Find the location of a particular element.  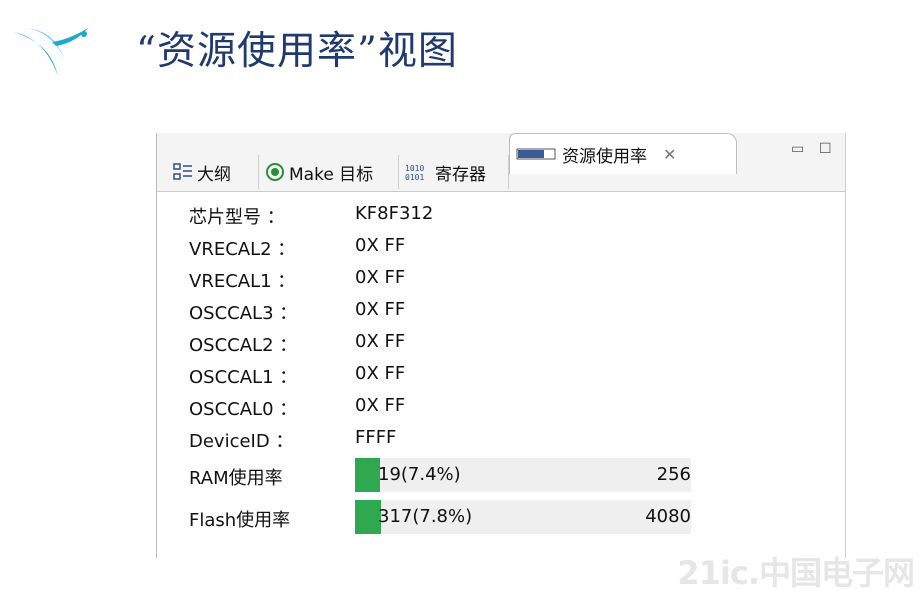

ram-usage-text: 19(7.4%) is located at coordinates (419, 474).